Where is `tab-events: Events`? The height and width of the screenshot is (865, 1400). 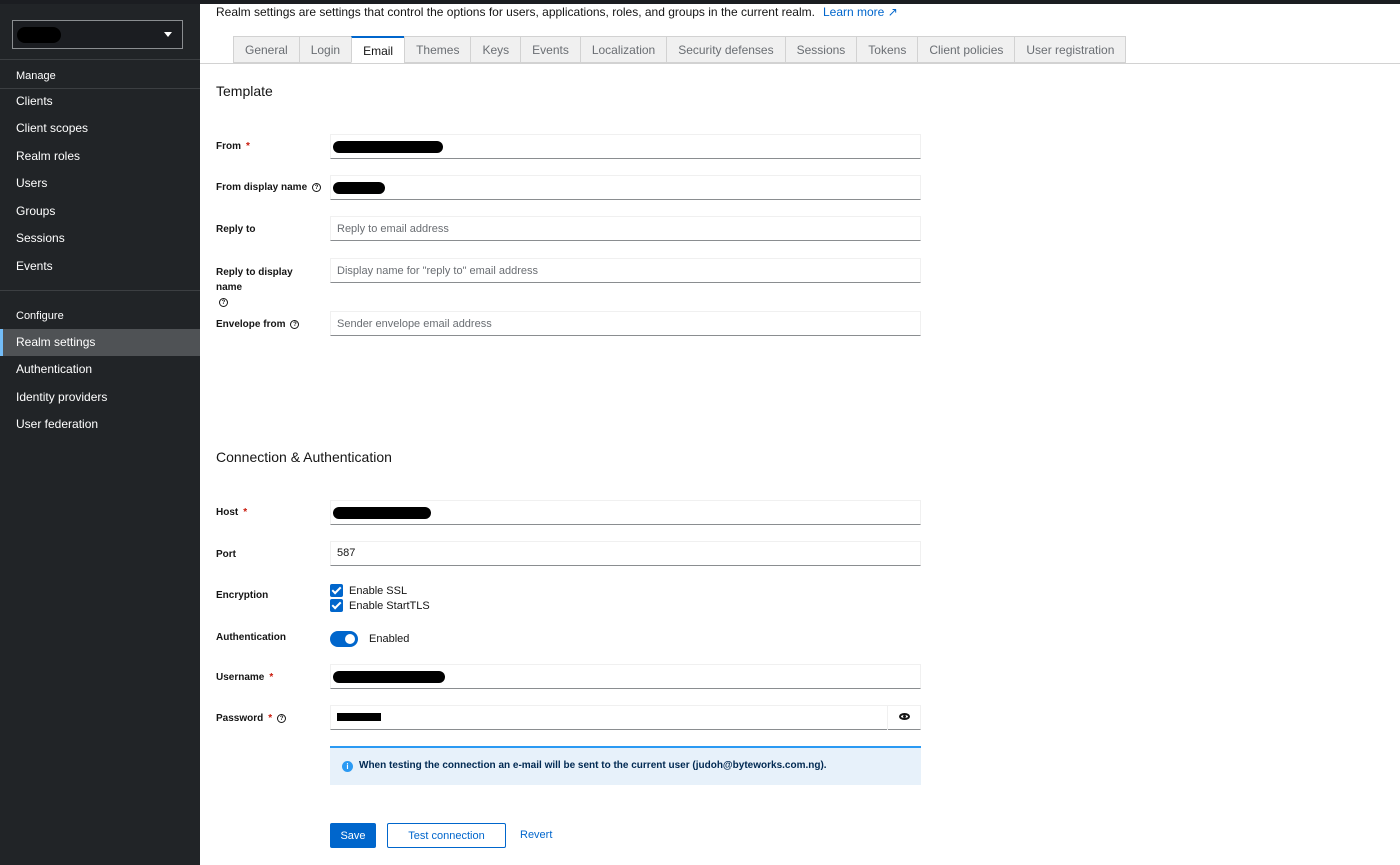
tab-events: Events is located at coordinates (550, 49).